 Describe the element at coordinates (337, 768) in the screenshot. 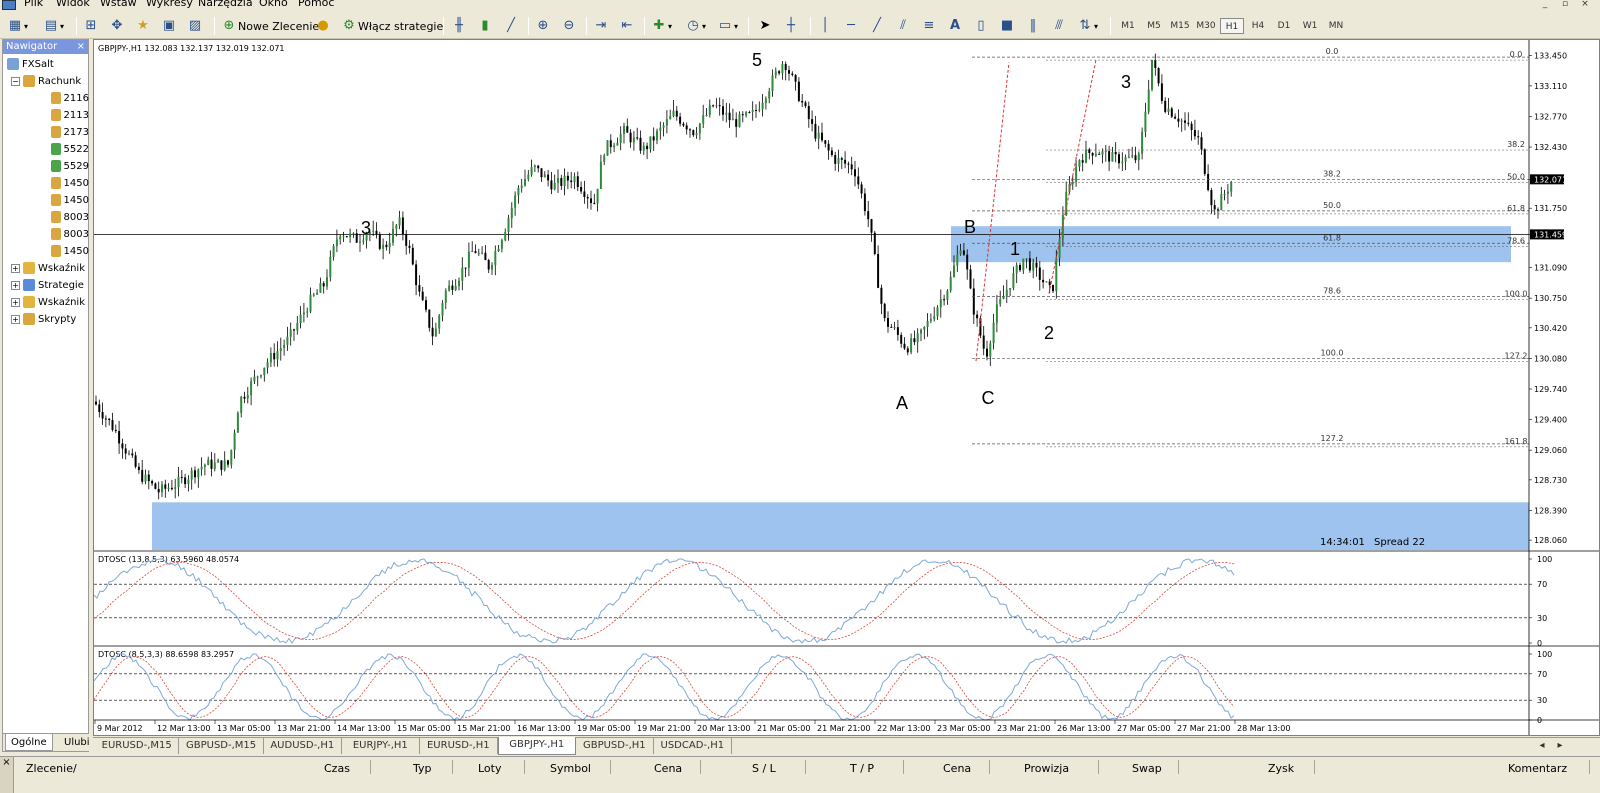

I see `terminal-column-header: Czas` at that location.